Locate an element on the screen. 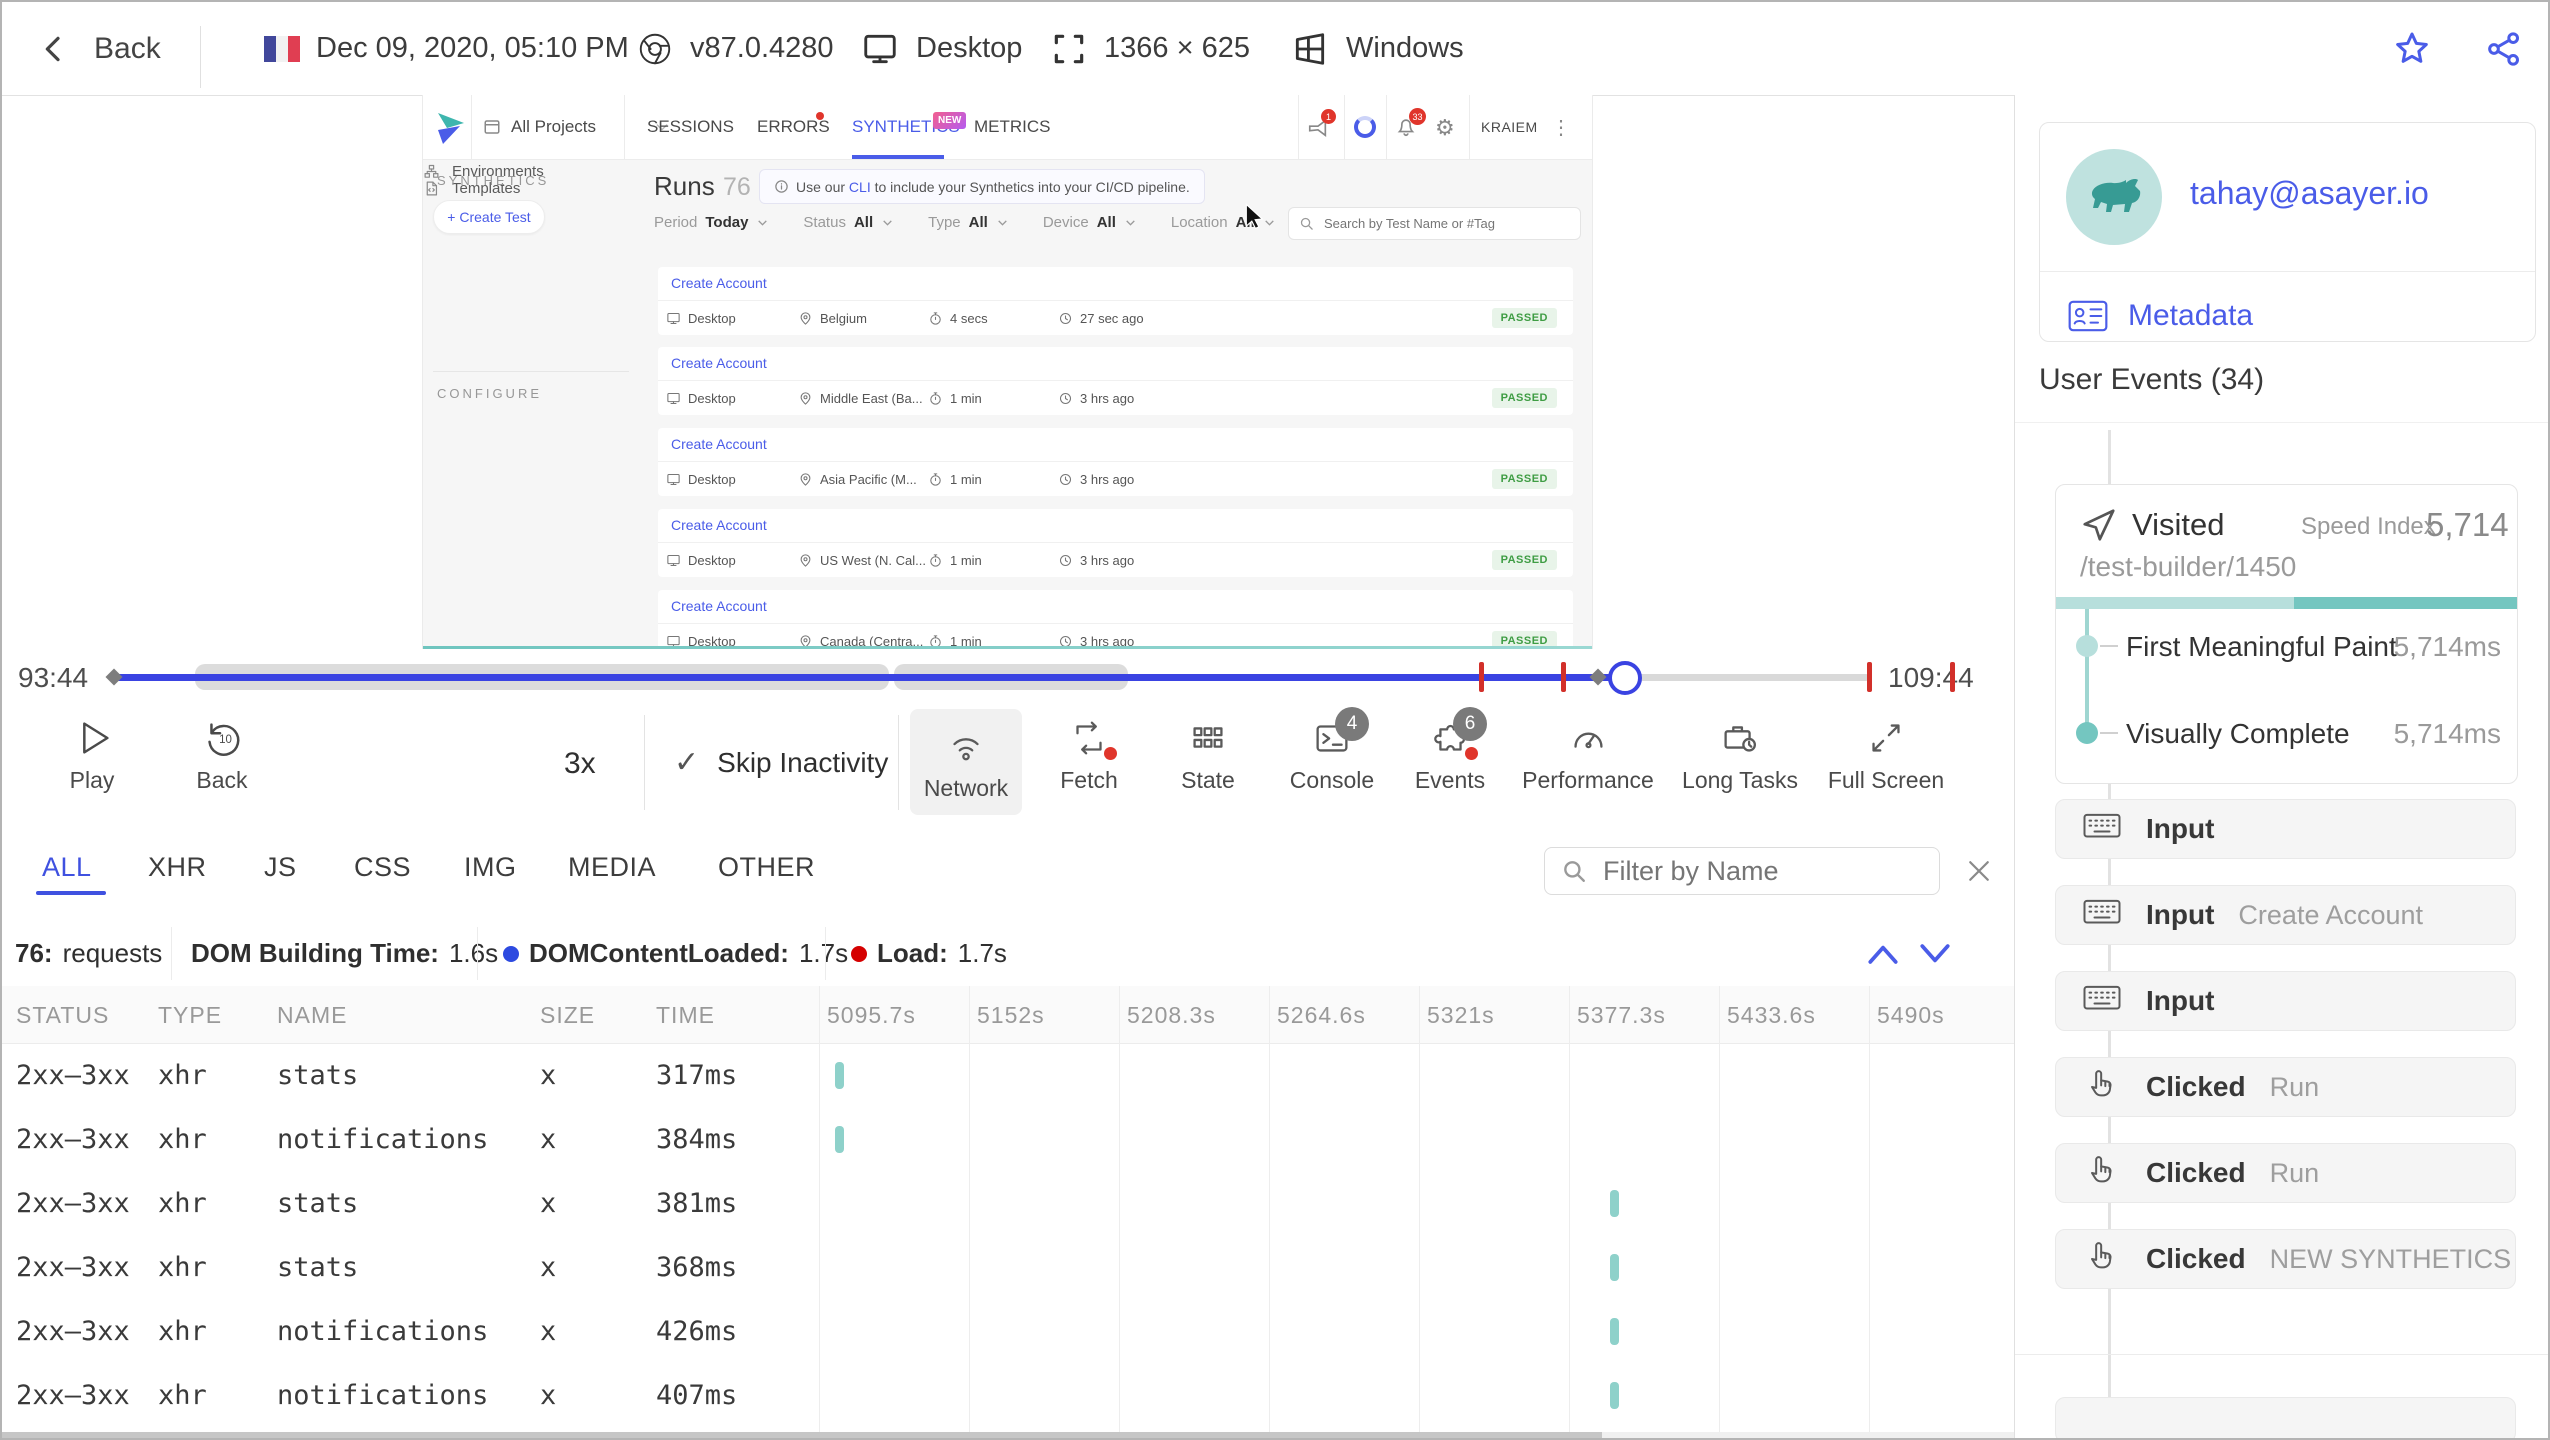  speed-toggle: 3x is located at coordinates (580, 764).